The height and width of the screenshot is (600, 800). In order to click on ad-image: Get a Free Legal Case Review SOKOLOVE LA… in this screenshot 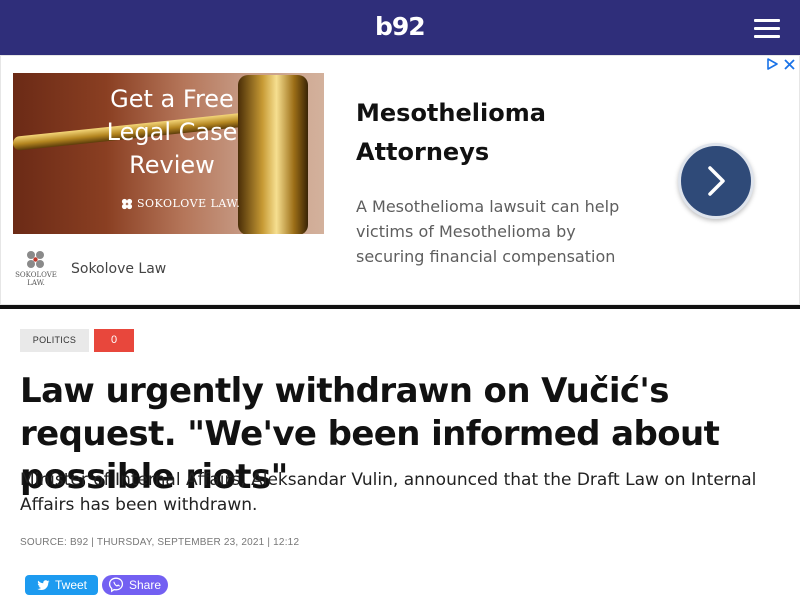, I will do `click(168, 153)`.